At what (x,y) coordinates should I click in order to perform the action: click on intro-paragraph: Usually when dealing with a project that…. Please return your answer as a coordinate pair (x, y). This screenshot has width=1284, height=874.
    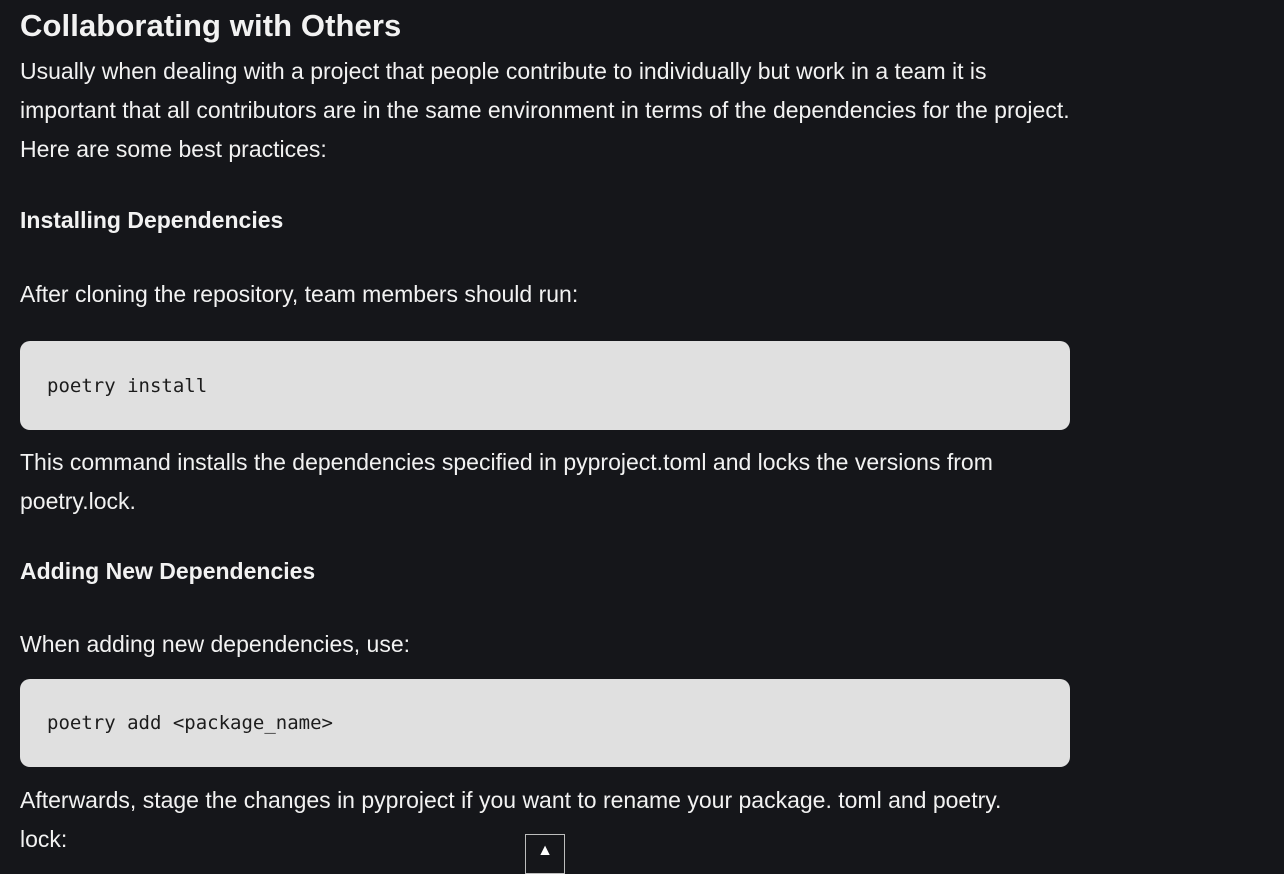
    Looking at the image, I should click on (545, 110).